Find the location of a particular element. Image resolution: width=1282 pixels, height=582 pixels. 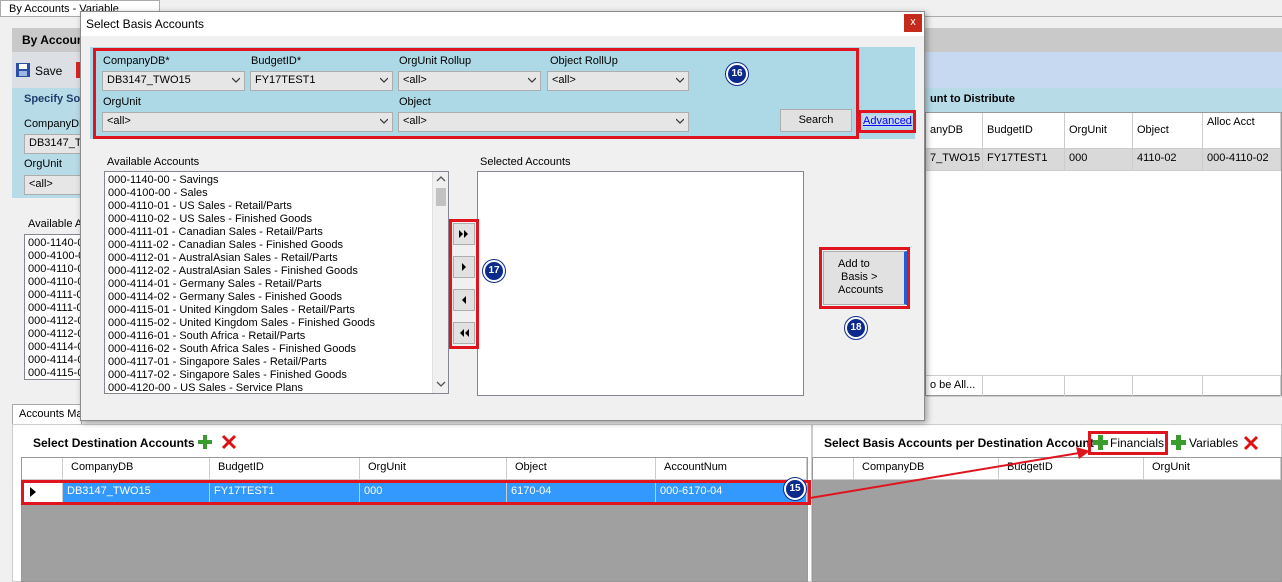

right-grid-header: BudgetID is located at coordinates (1024, 131).